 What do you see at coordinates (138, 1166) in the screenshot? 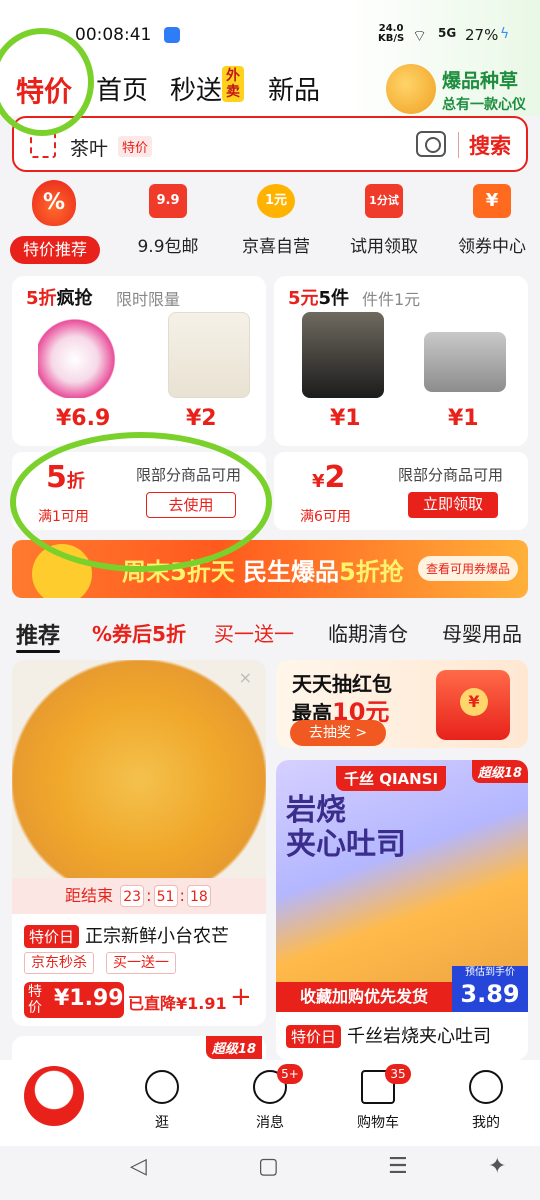
I see `back-icon: ◁` at bounding box center [138, 1166].